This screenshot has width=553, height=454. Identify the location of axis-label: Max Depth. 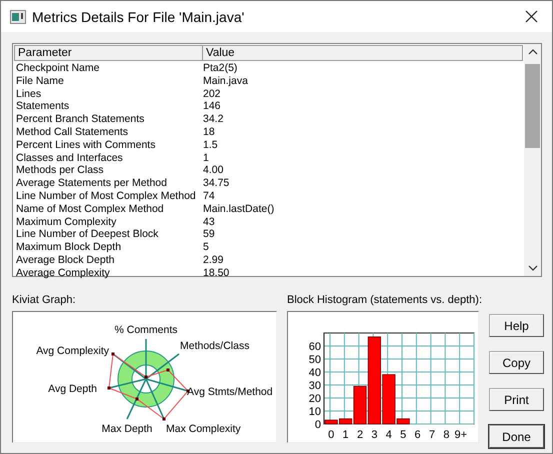
(127, 429).